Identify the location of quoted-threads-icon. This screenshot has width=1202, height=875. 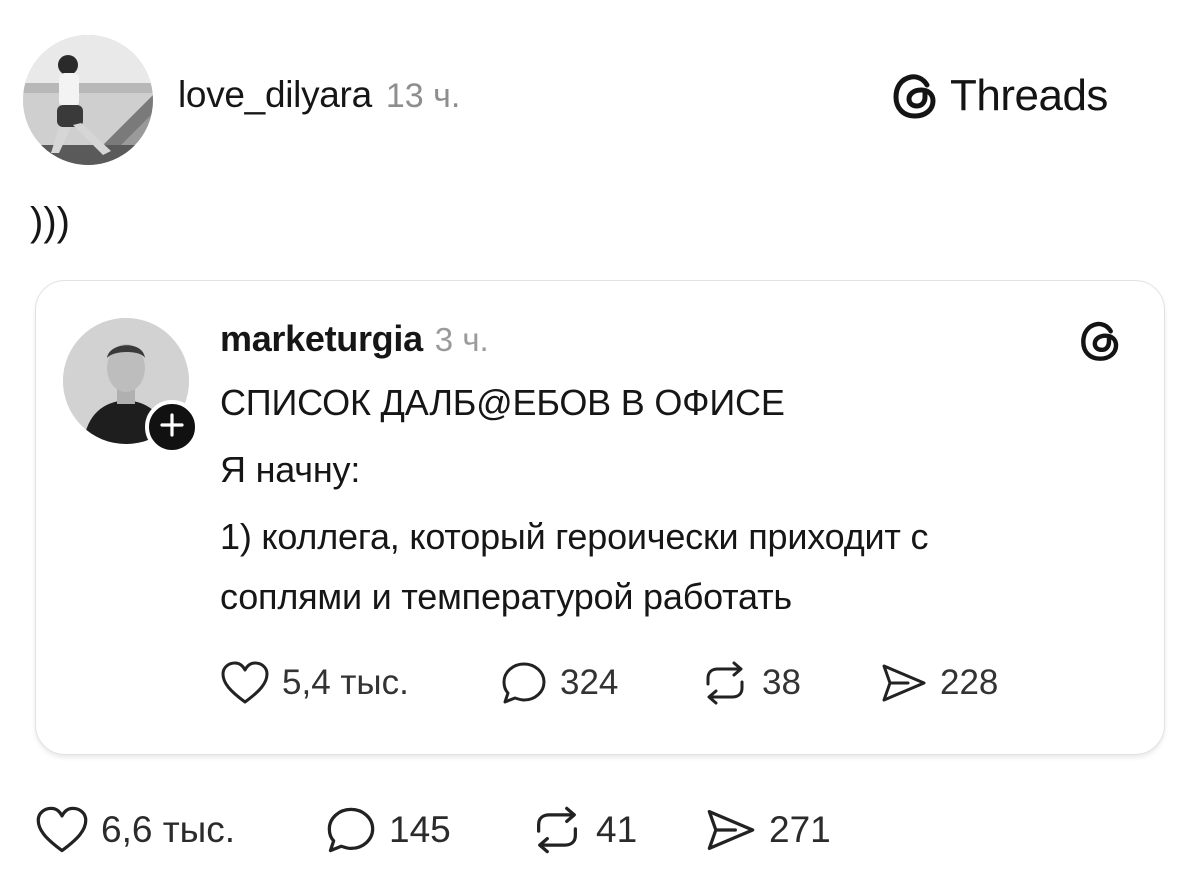
(1101, 343).